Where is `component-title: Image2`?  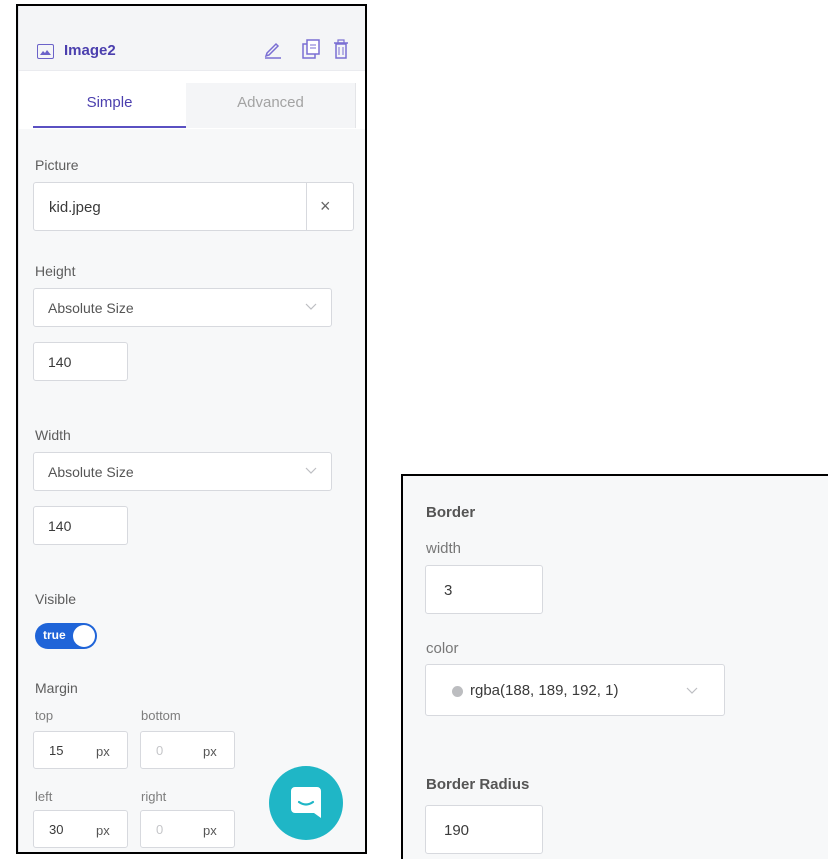 component-title: Image2 is located at coordinates (90, 50).